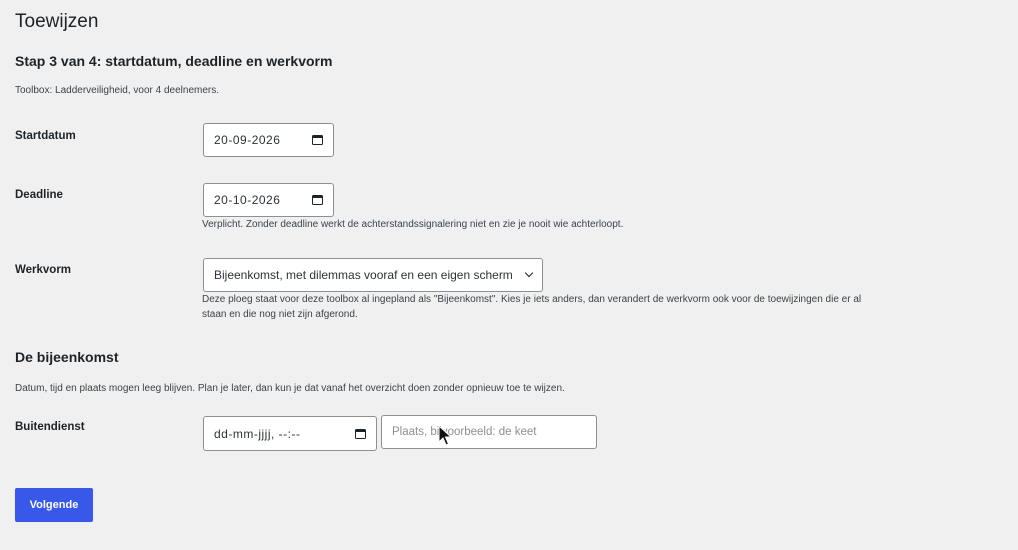  I want to click on buitendienst-datetime-input: dd-mm-jjjj, --:--, so click(290, 433).